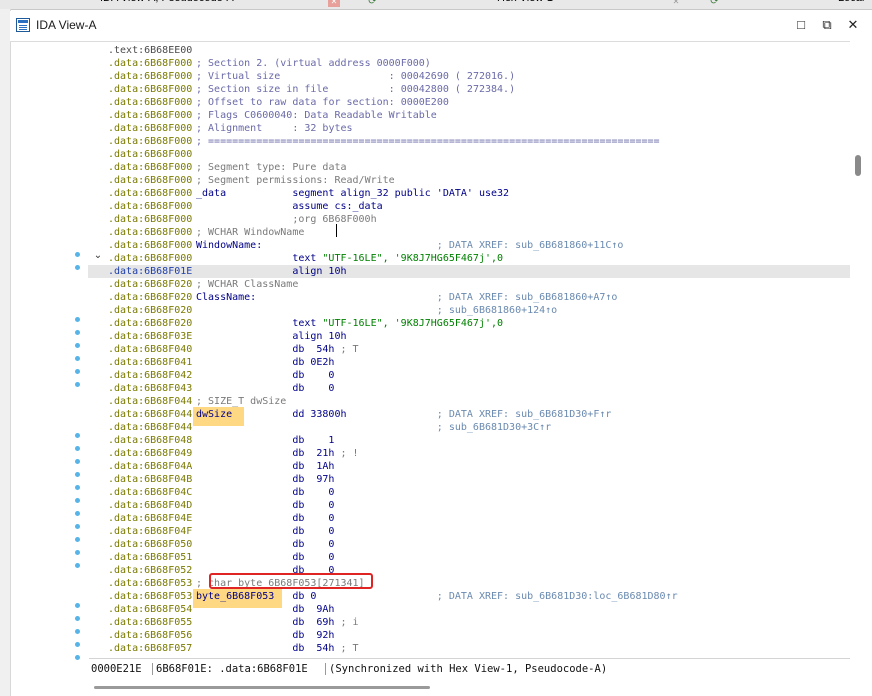  I want to click on close-button: ✕, so click(853, 25).